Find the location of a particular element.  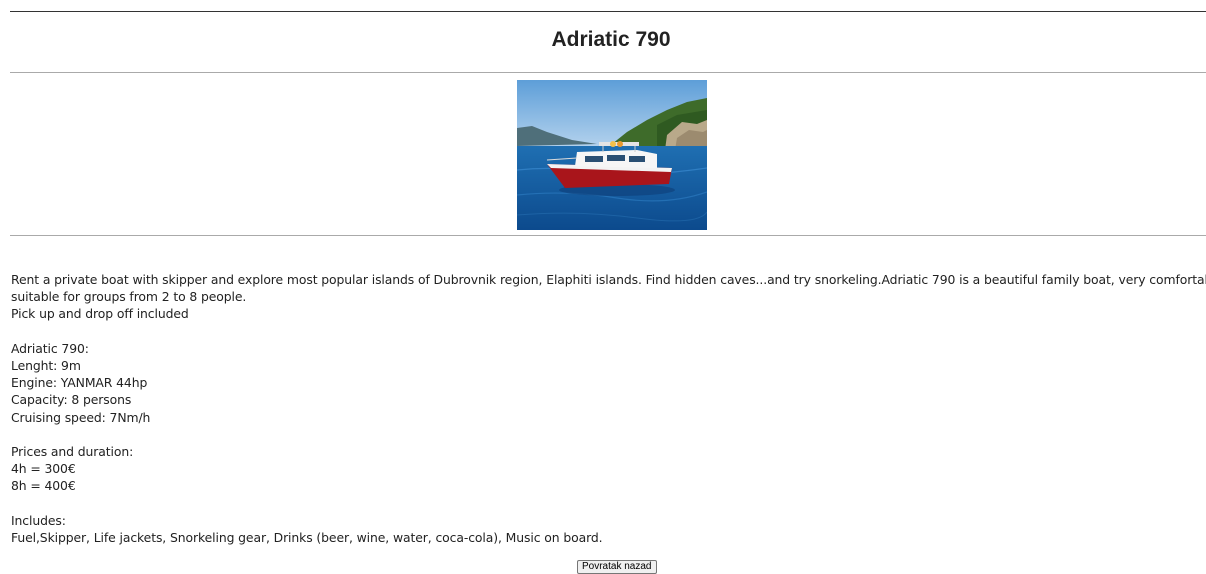

price-8h: 8h = 400€ is located at coordinates (43, 486).